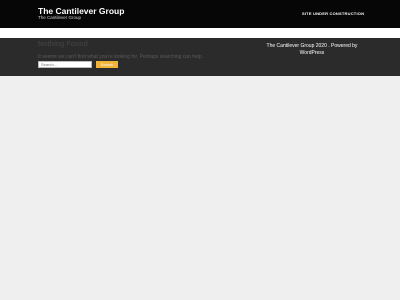 The image size is (400, 300). What do you see at coordinates (200, 33) in the screenshot?
I see `header-spacer` at bounding box center [200, 33].